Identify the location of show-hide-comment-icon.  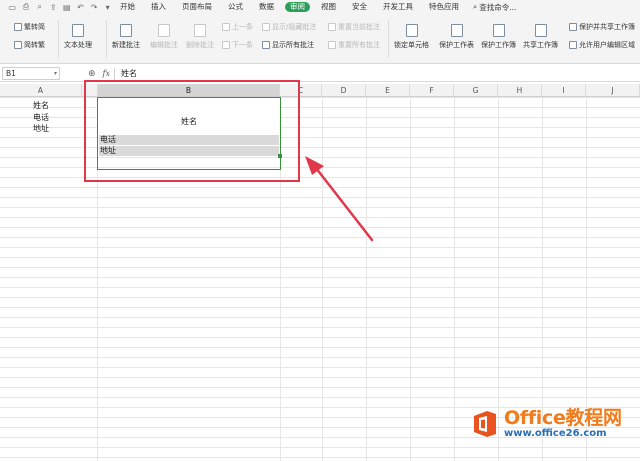
(266, 27).